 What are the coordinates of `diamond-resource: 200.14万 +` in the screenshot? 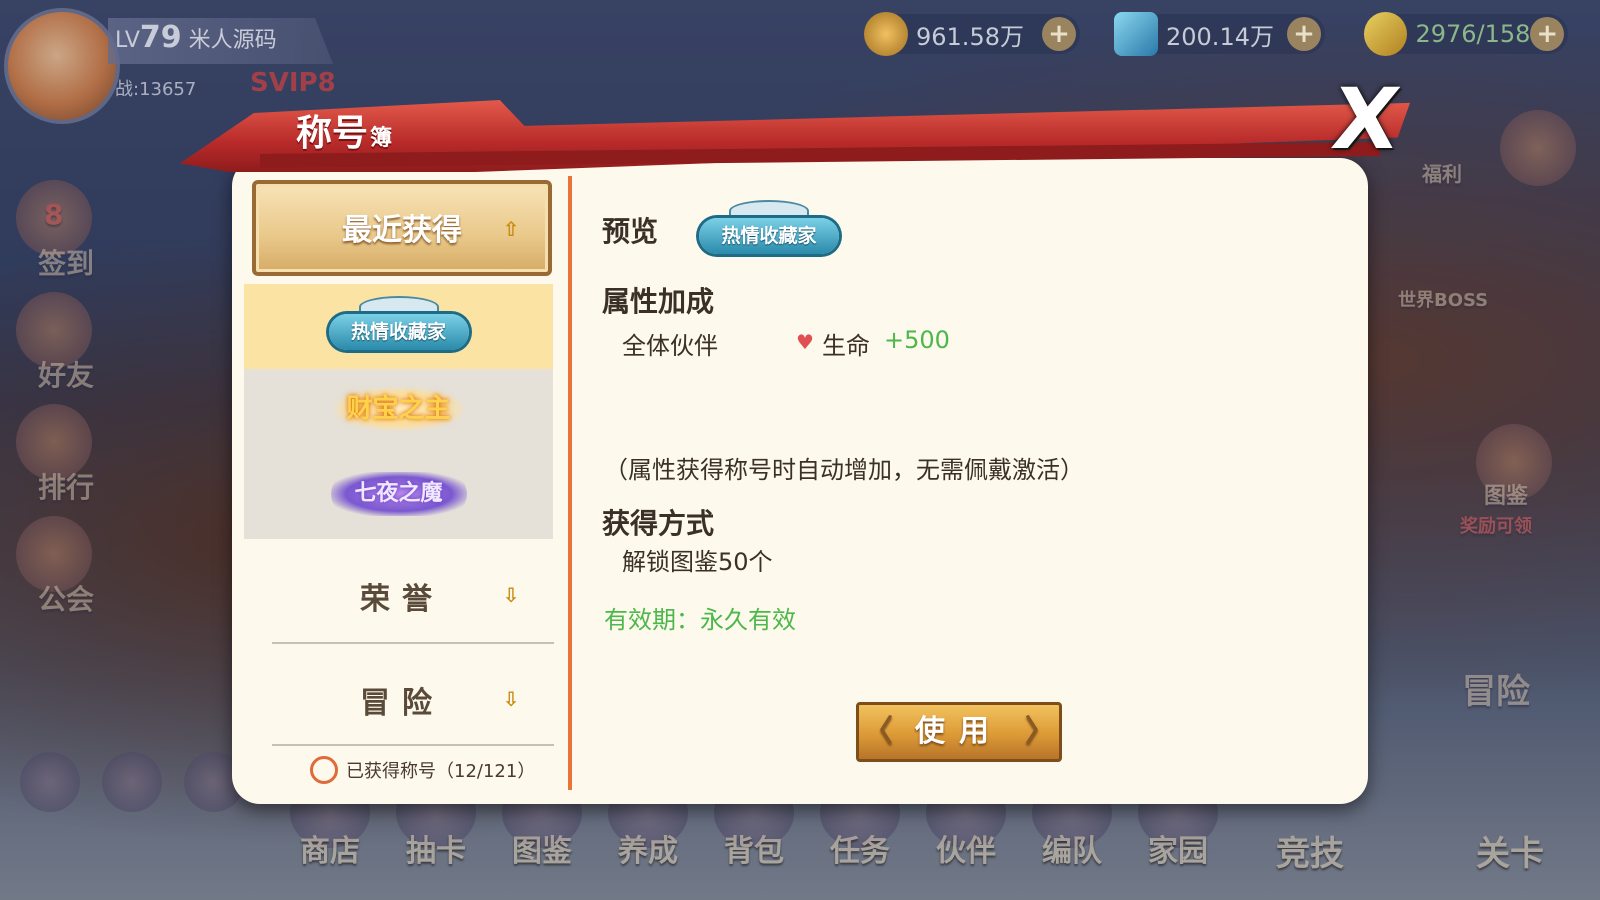 It's located at (1219, 34).